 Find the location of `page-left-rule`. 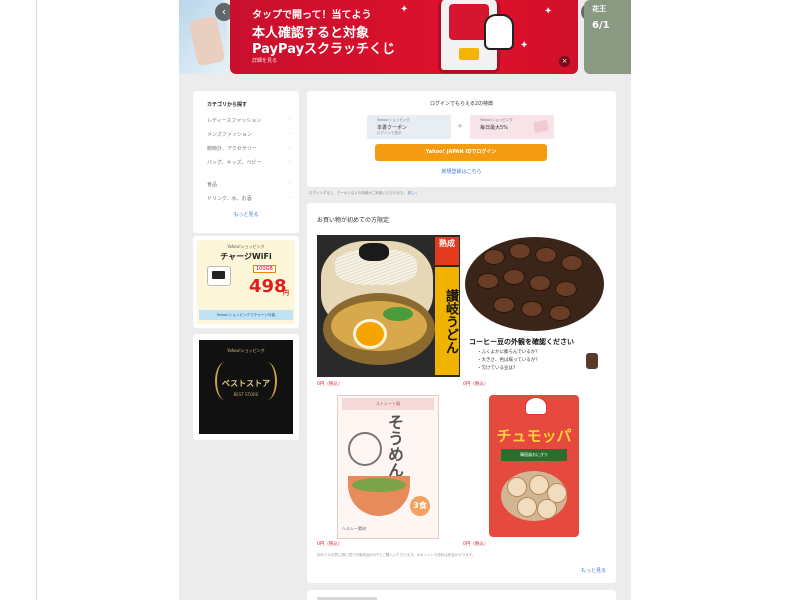

page-left-rule is located at coordinates (36, 300).